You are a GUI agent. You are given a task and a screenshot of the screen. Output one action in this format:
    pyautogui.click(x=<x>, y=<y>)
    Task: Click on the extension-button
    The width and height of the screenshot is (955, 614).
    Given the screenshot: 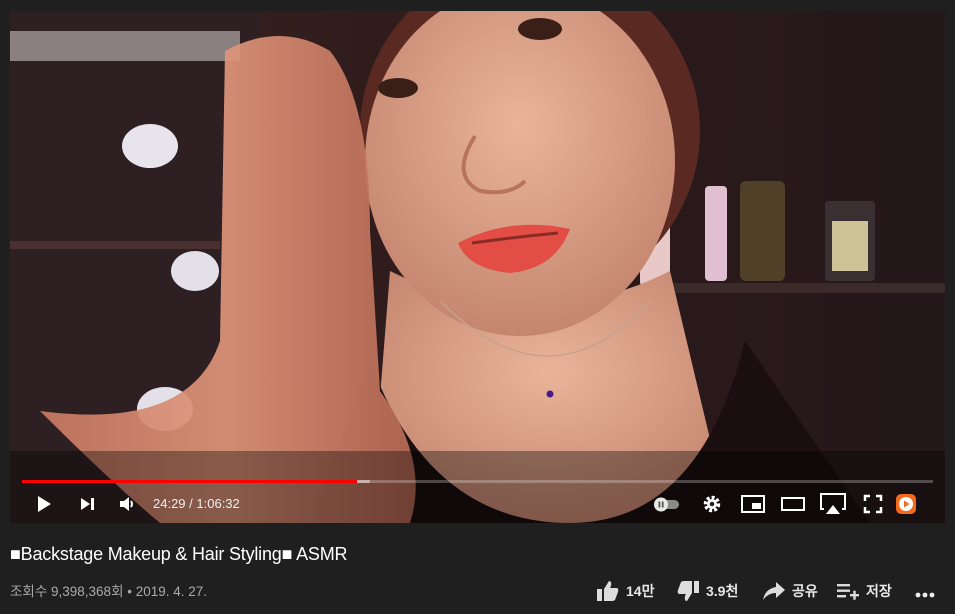 What is the action you would take?
    pyautogui.click(x=906, y=504)
    